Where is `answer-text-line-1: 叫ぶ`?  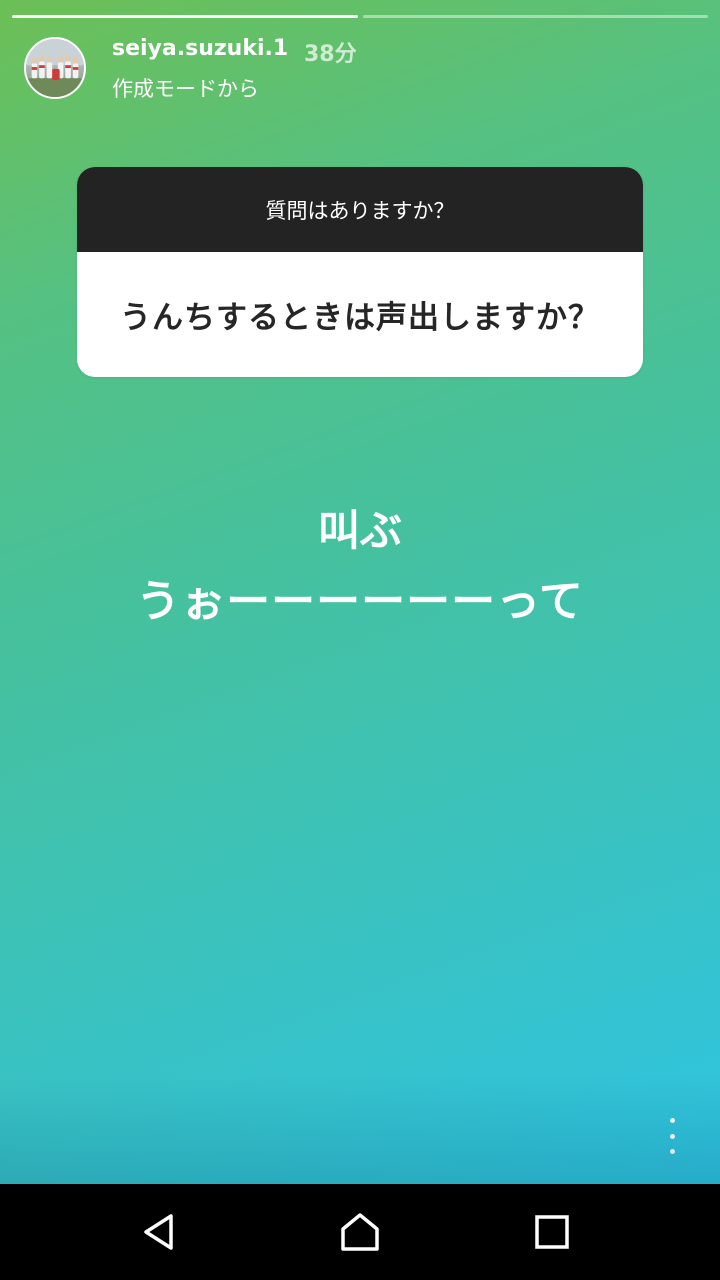 answer-text-line-1: 叫ぶ is located at coordinates (359, 530).